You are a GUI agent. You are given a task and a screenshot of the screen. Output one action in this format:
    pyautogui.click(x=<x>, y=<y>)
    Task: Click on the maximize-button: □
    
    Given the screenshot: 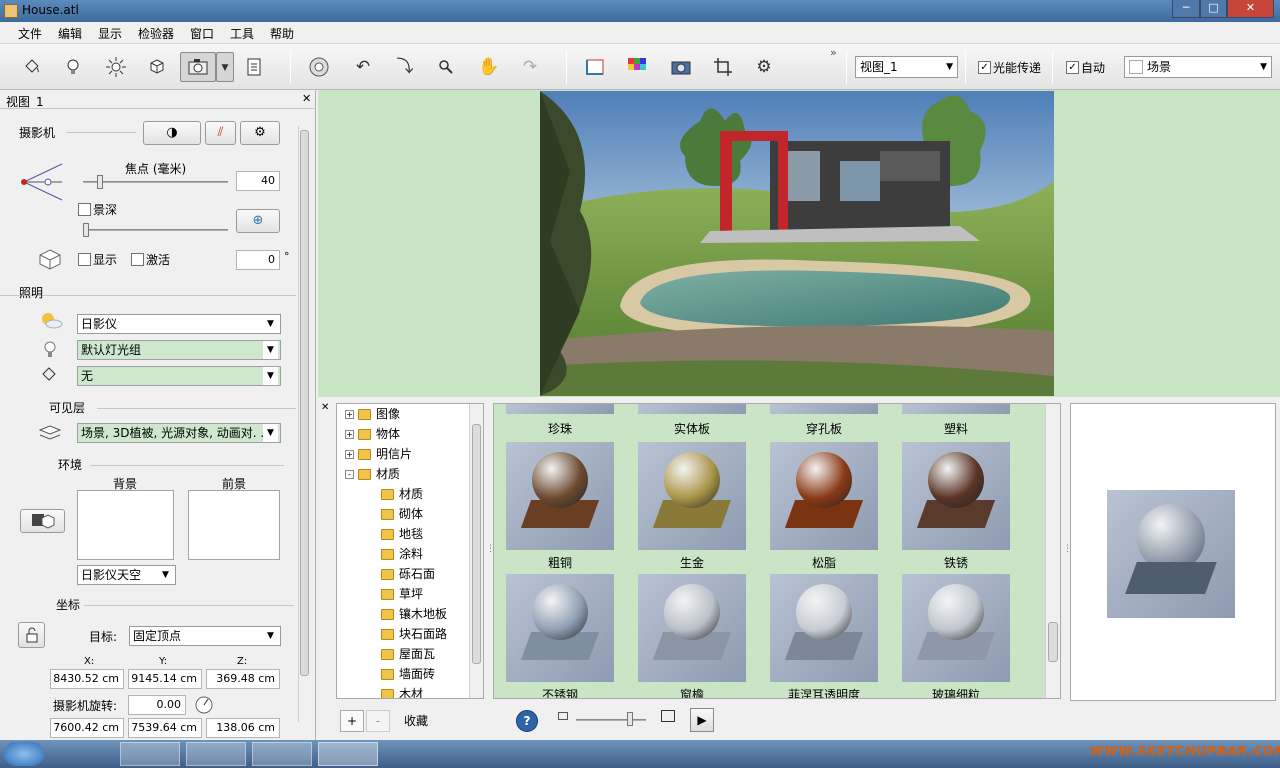 What is the action you would take?
    pyautogui.click(x=1213, y=9)
    